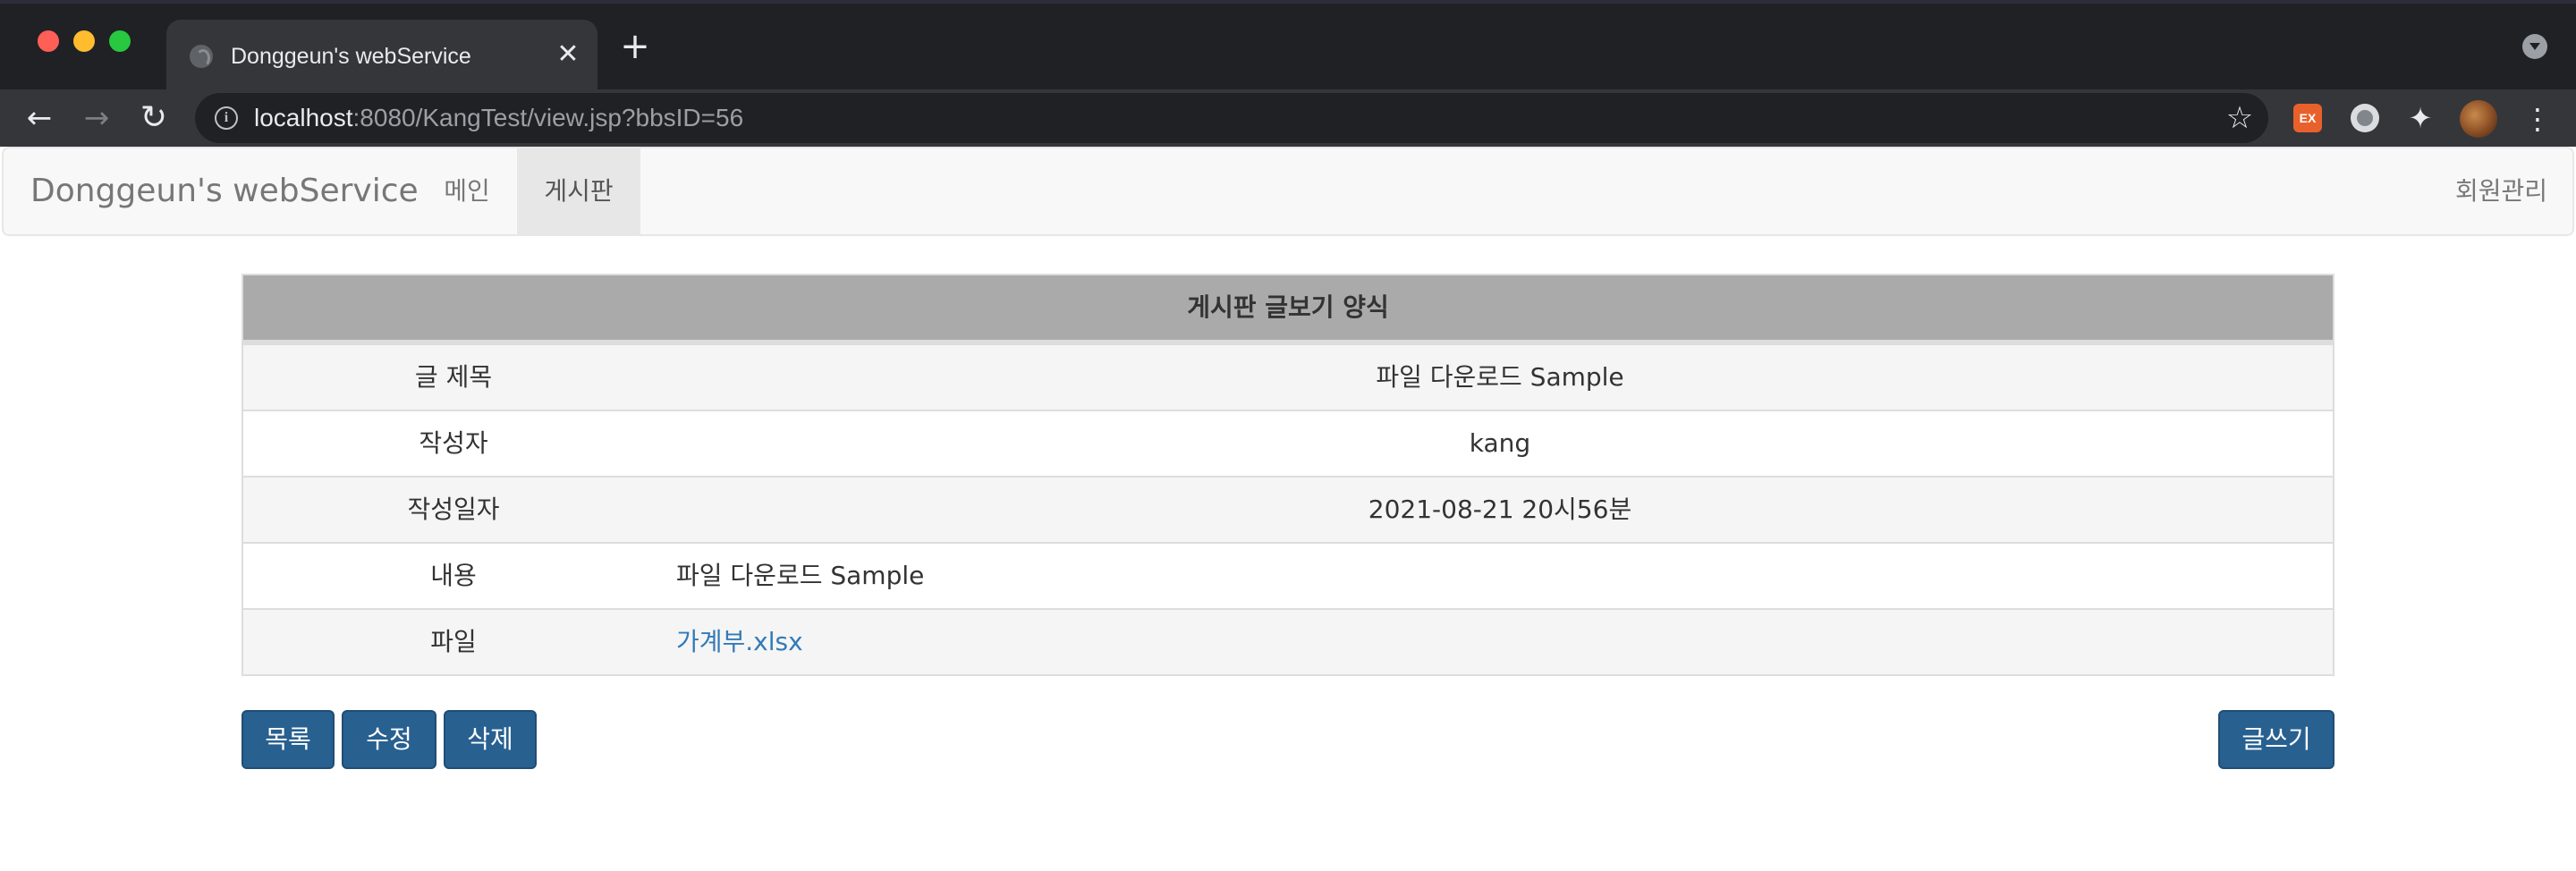 The image size is (2576, 871). I want to click on edit-button: 수정, so click(389, 739).